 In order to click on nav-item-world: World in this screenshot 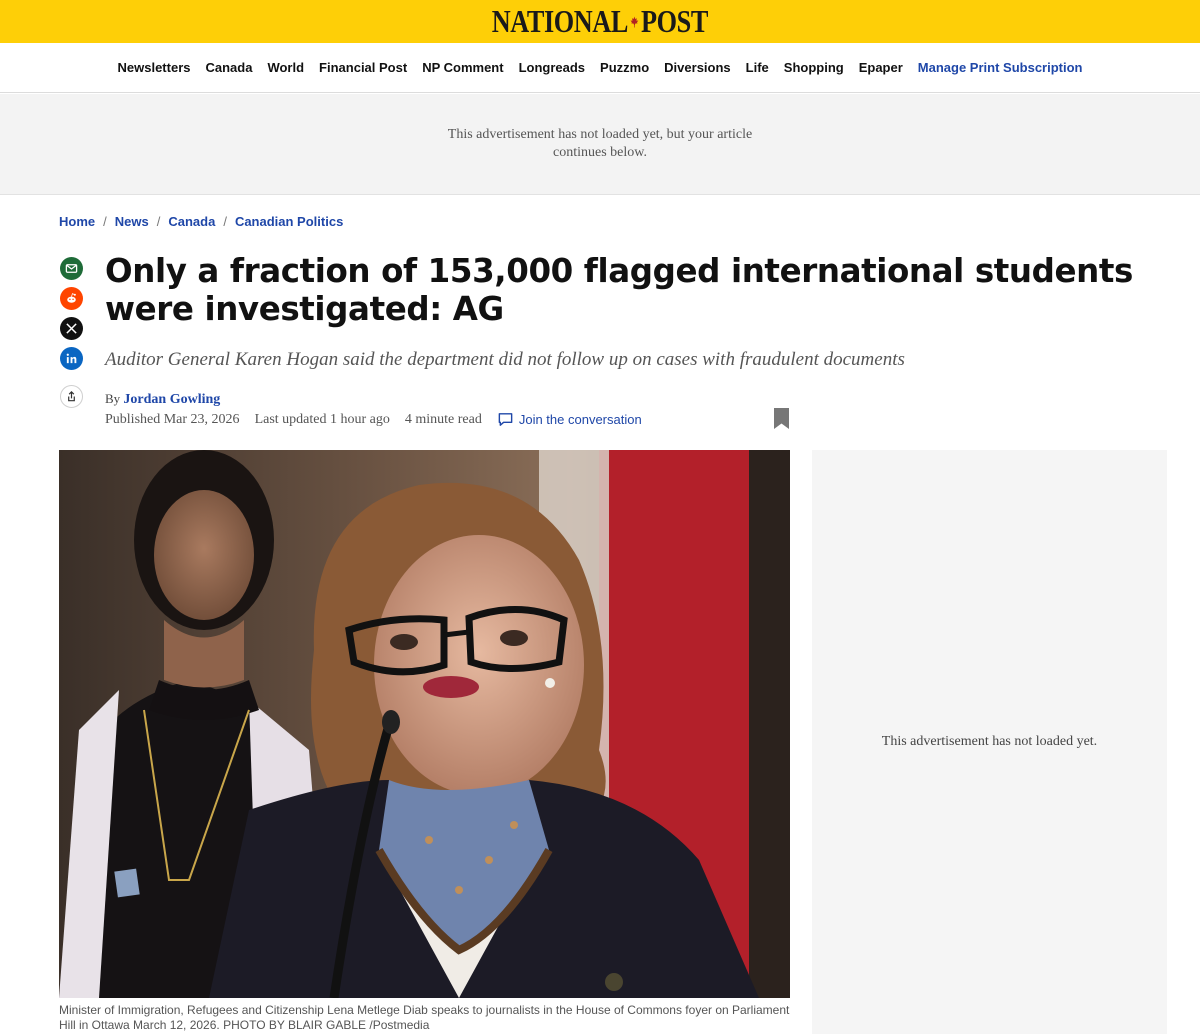, I will do `click(286, 67)`.